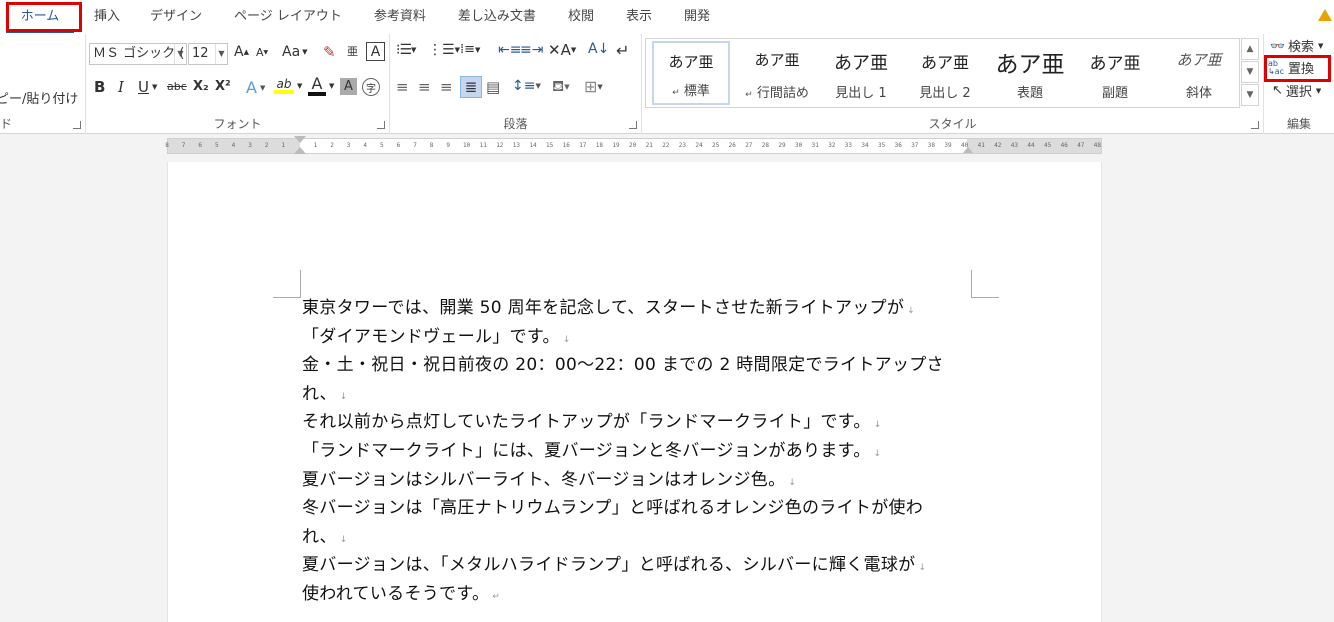 Image resolution: width=1334 pixels, height=622 pixels. I want to click on tab-design: デザイン, so click(176, 17).